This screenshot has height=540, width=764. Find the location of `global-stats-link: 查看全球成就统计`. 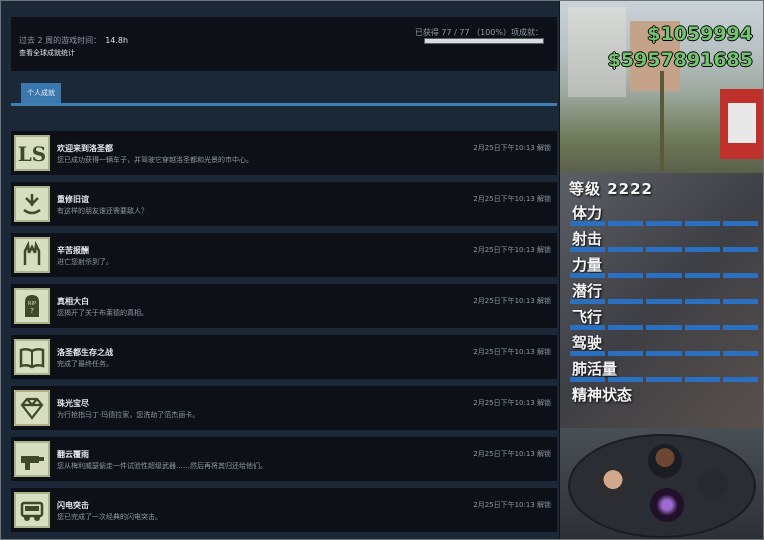

global-stats-link: 查看全球成就统计 is located at coordinates (47, 53).